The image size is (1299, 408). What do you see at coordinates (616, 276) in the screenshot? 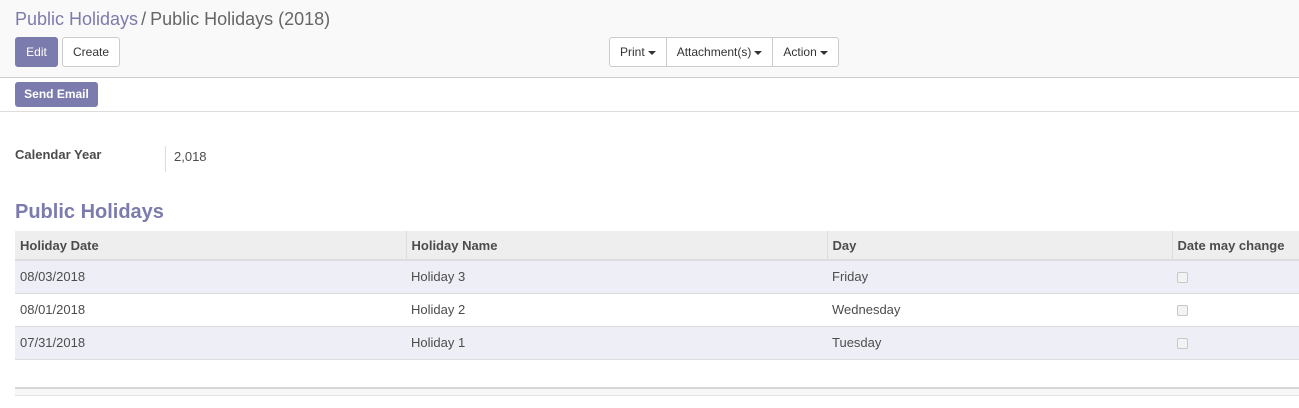
I see `holiday-name-cell: Holiday 3` at bounding box center [616, 276].